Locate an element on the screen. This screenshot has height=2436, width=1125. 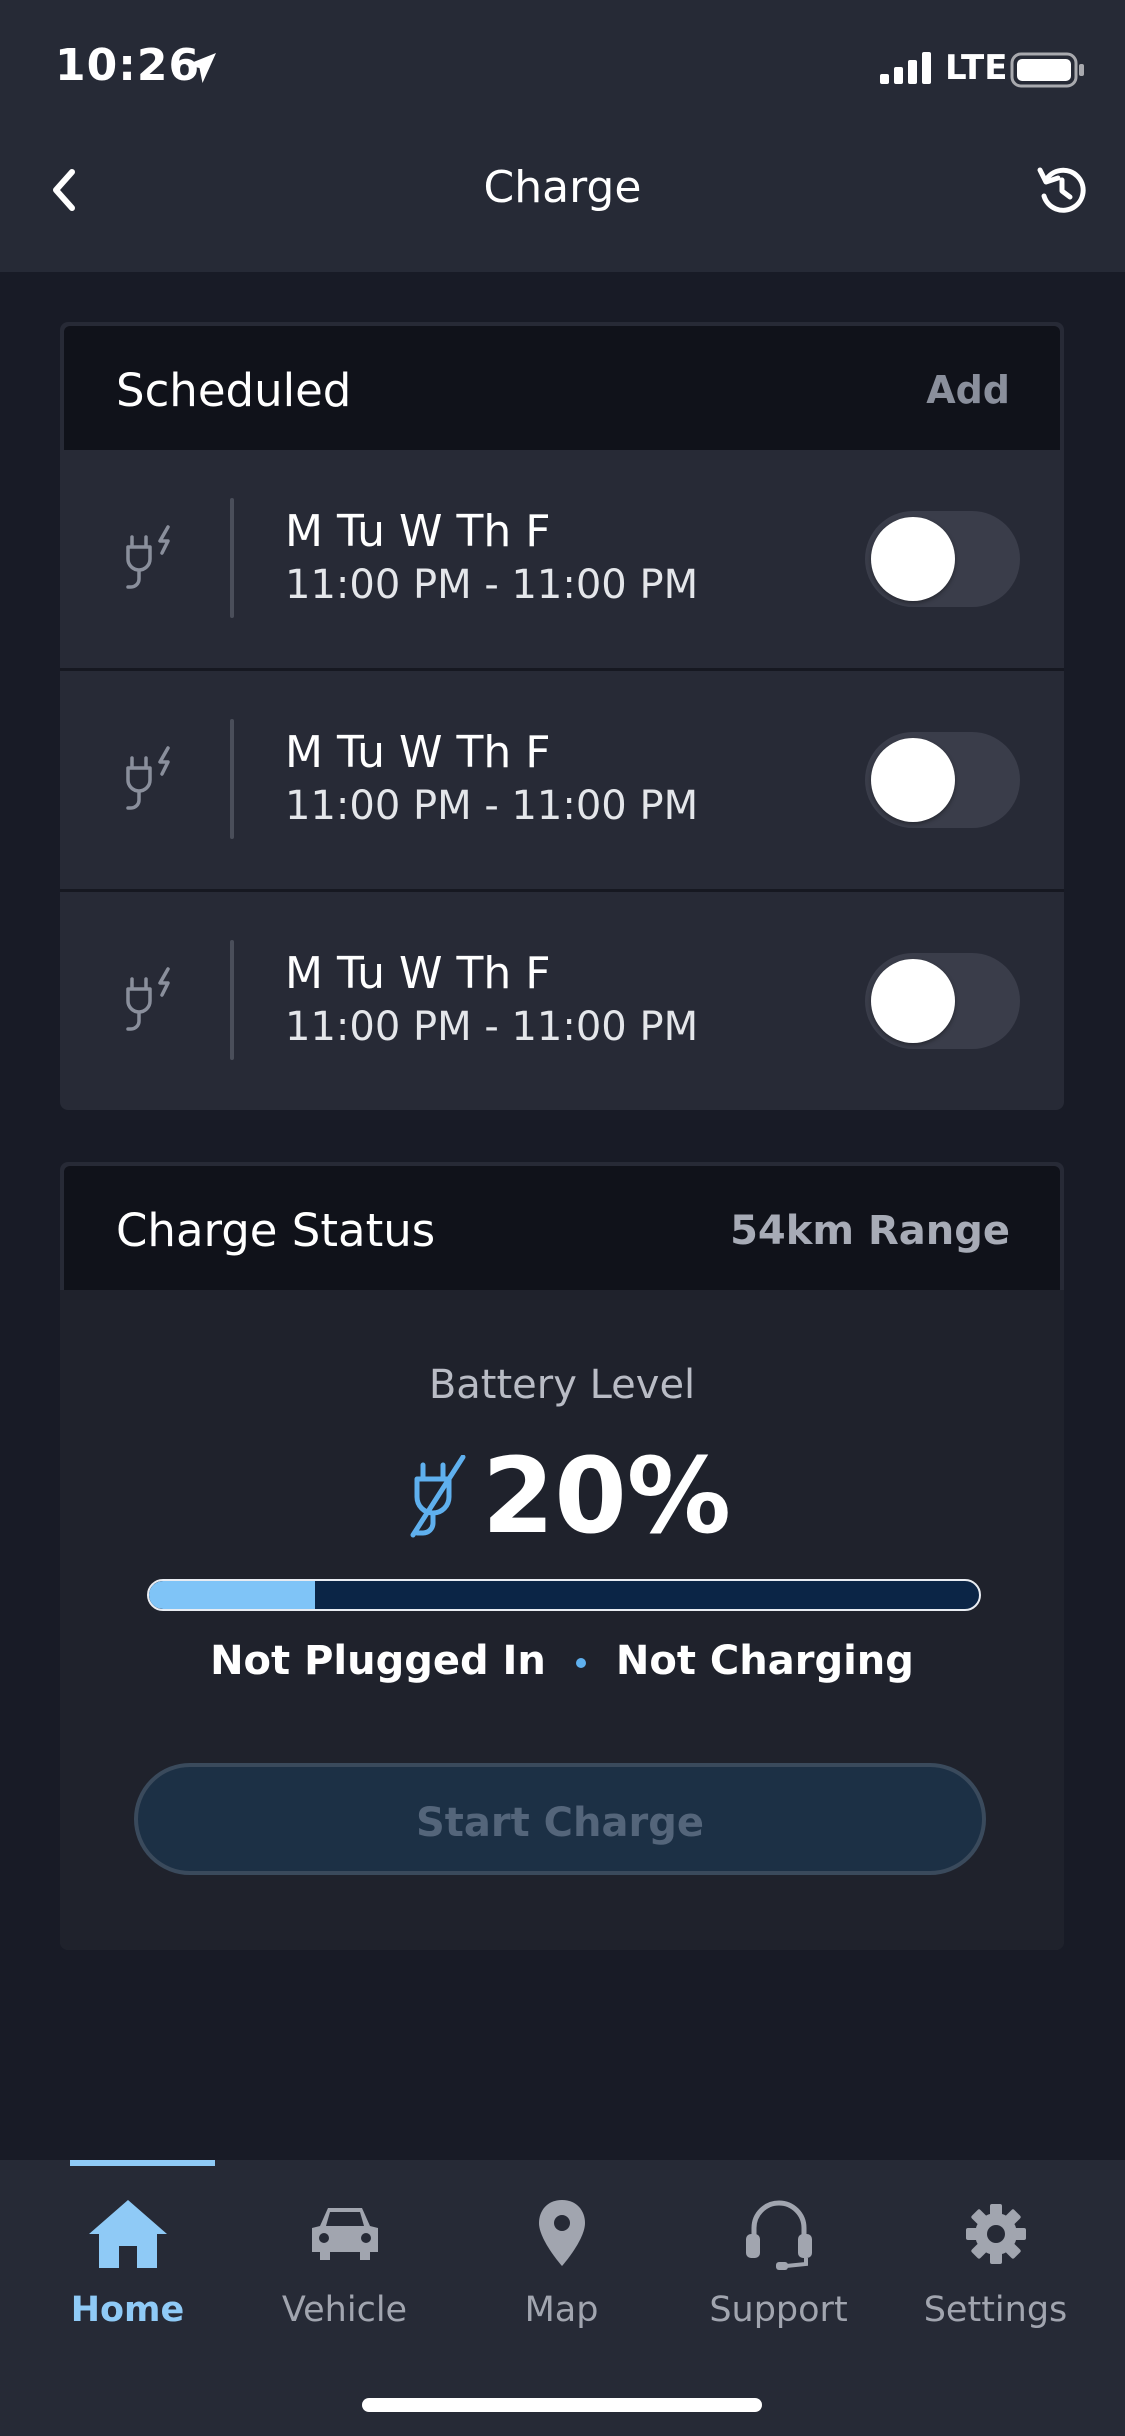
tab-support: Support is located at coordinates (778, 2260).